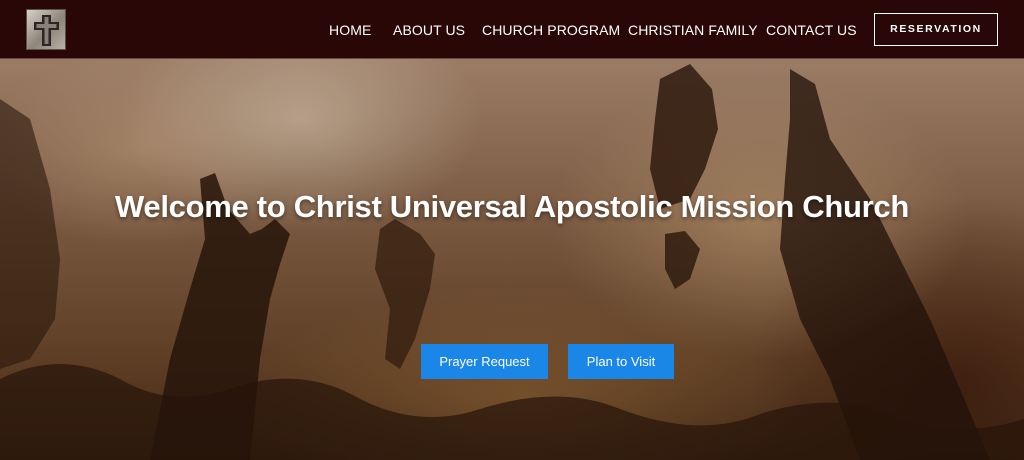 Image resolution: width=1024 pixels, height=460 pixels. What do you see at coordinates (936, 29) in the screenshot?
I see `reservation-button: RESERVATION` at bounding box center [936, 29].